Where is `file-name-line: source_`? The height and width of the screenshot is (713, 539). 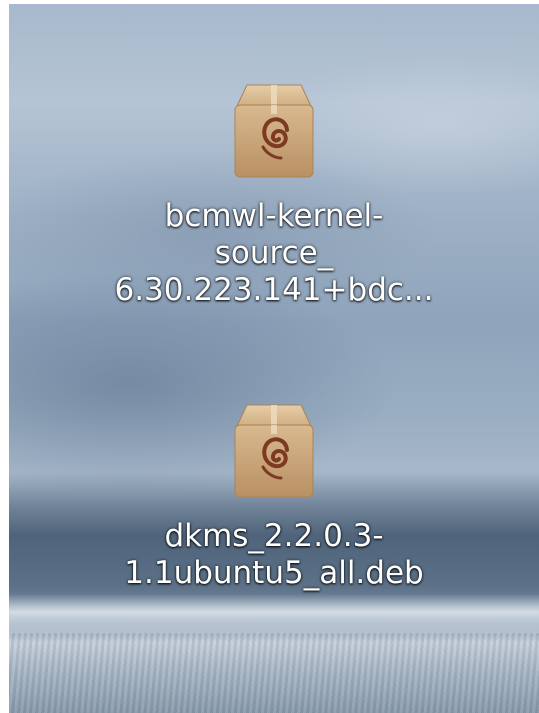 file-name-line: source_ is located at coordinates (274, 253).